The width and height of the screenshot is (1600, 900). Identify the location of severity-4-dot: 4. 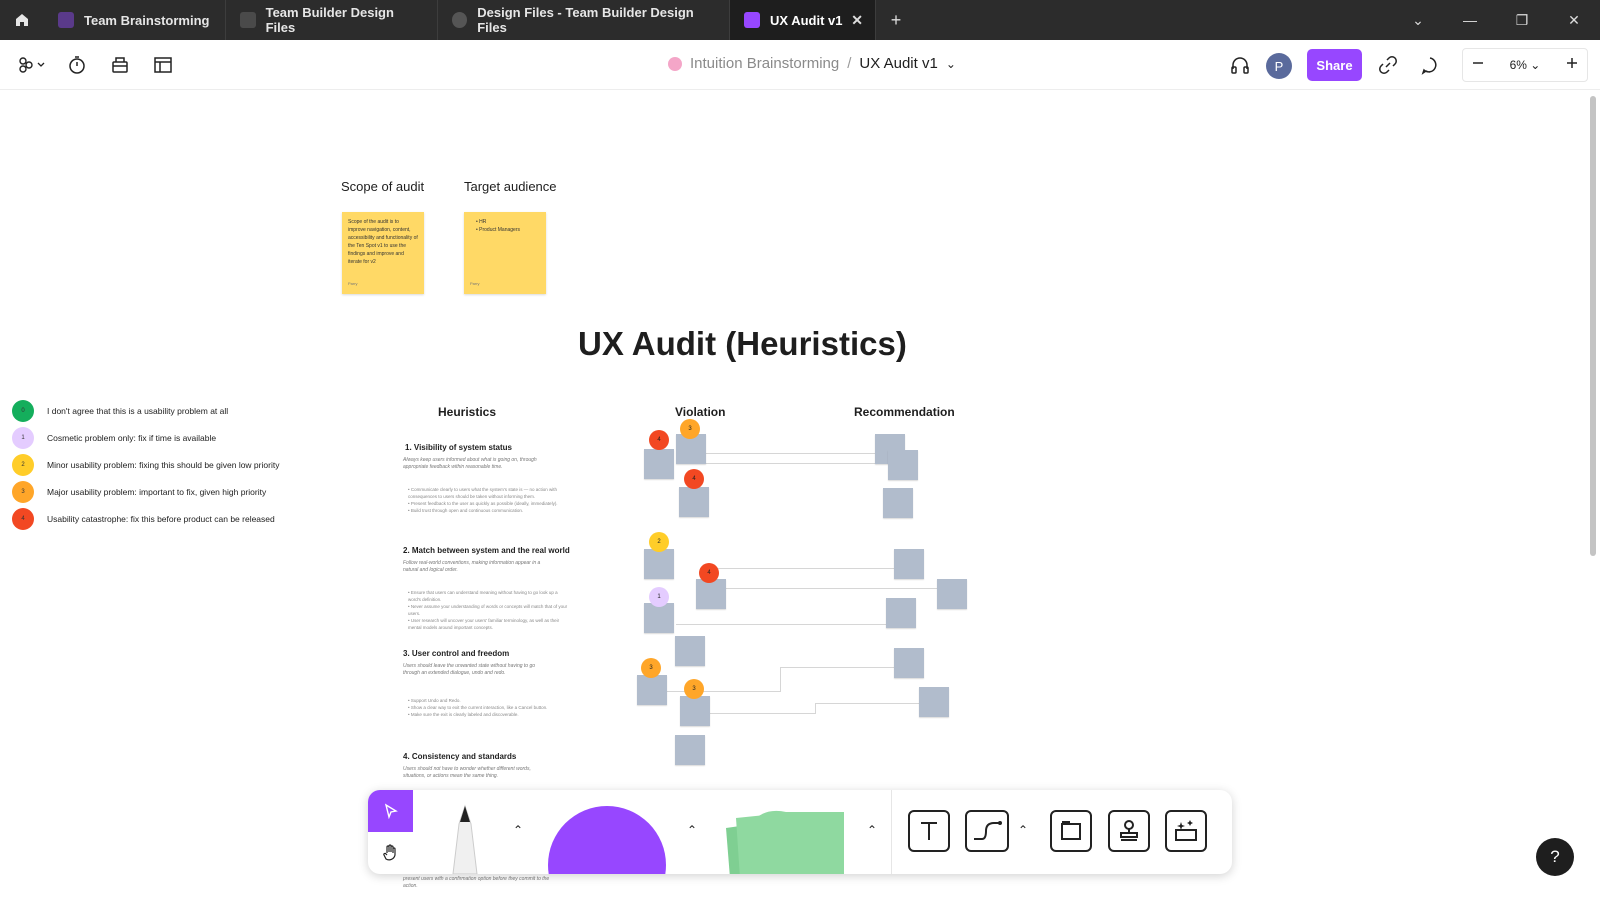
(23, 519).